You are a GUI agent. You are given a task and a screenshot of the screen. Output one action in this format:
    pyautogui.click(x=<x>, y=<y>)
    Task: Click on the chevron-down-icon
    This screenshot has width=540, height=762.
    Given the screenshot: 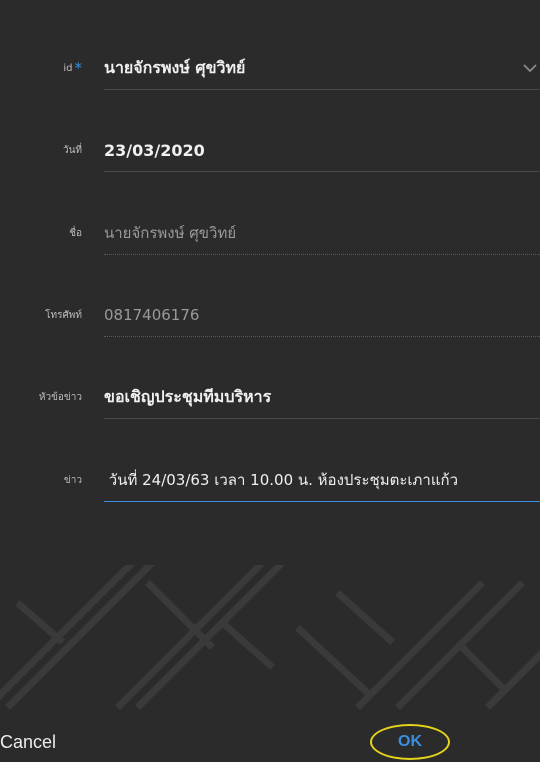 What is the action you would take?
    pyautogui.click(x=530, y=68)
    